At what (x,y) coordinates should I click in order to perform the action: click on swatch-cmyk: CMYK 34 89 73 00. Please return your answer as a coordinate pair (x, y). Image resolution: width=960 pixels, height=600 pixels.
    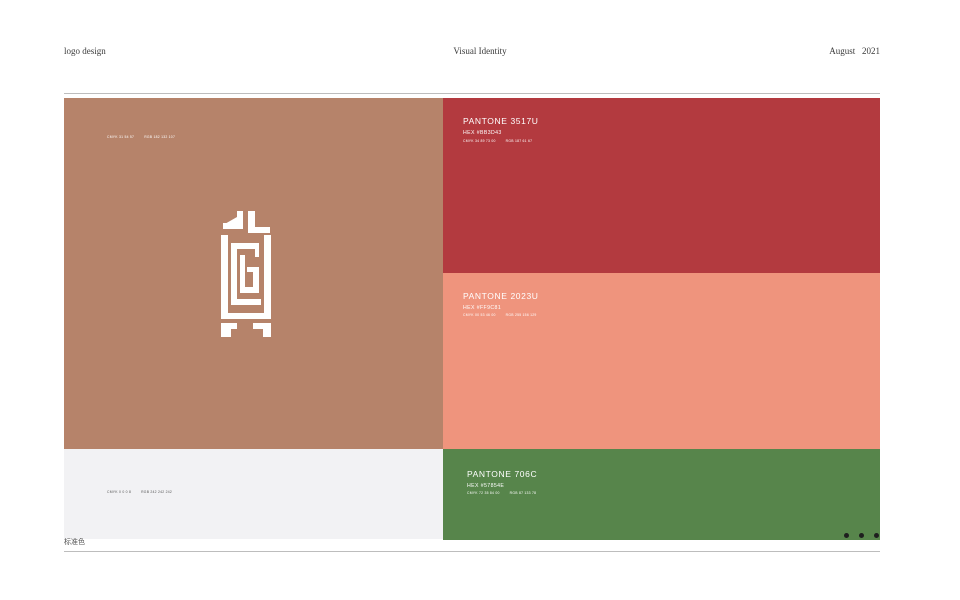
    Looking at the image, I should click on (479, 141).